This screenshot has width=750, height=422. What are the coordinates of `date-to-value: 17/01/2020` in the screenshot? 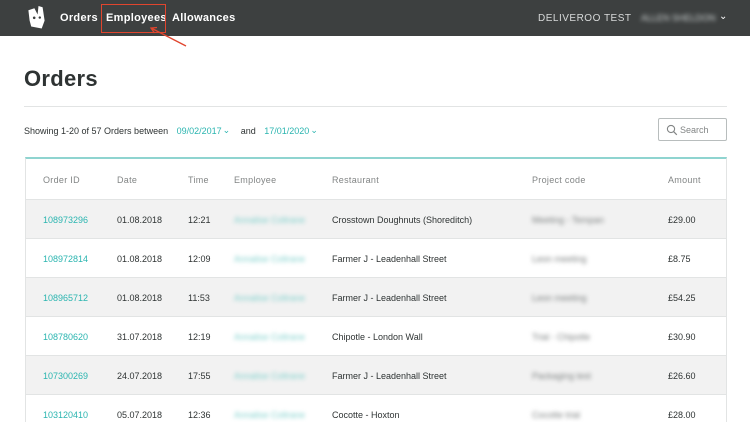 It's located at (287, 130).